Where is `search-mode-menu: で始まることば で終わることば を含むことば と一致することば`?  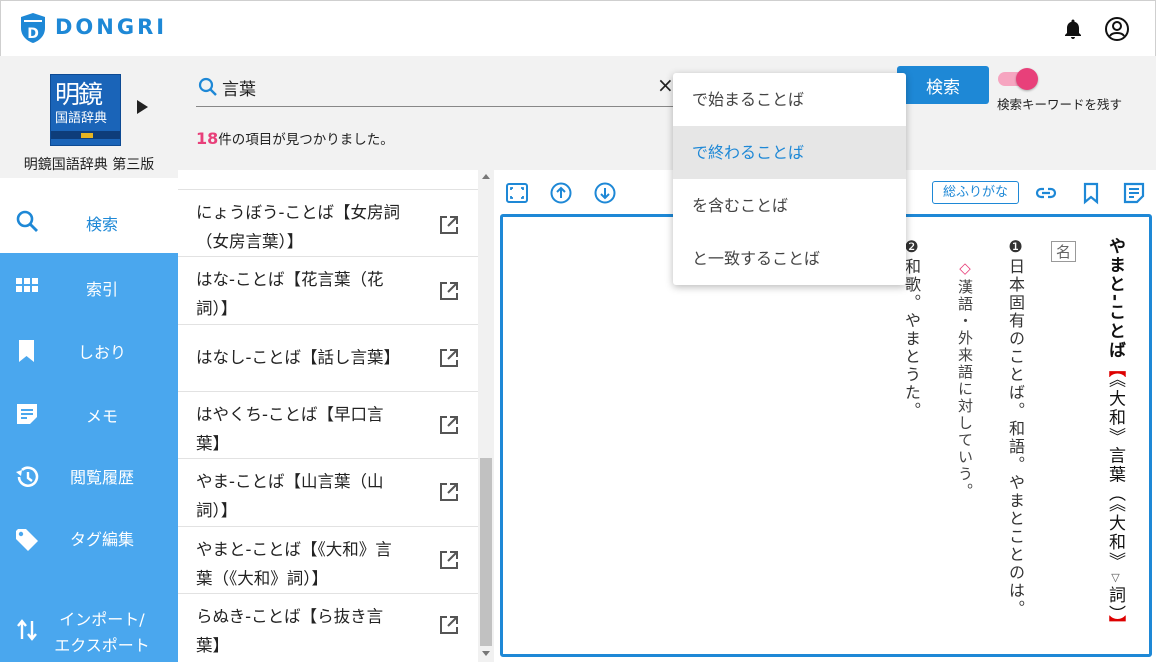
search-mode-menu: で始まることば で終わることば を含むことば と一致することば is located at coordinates (789, 179).